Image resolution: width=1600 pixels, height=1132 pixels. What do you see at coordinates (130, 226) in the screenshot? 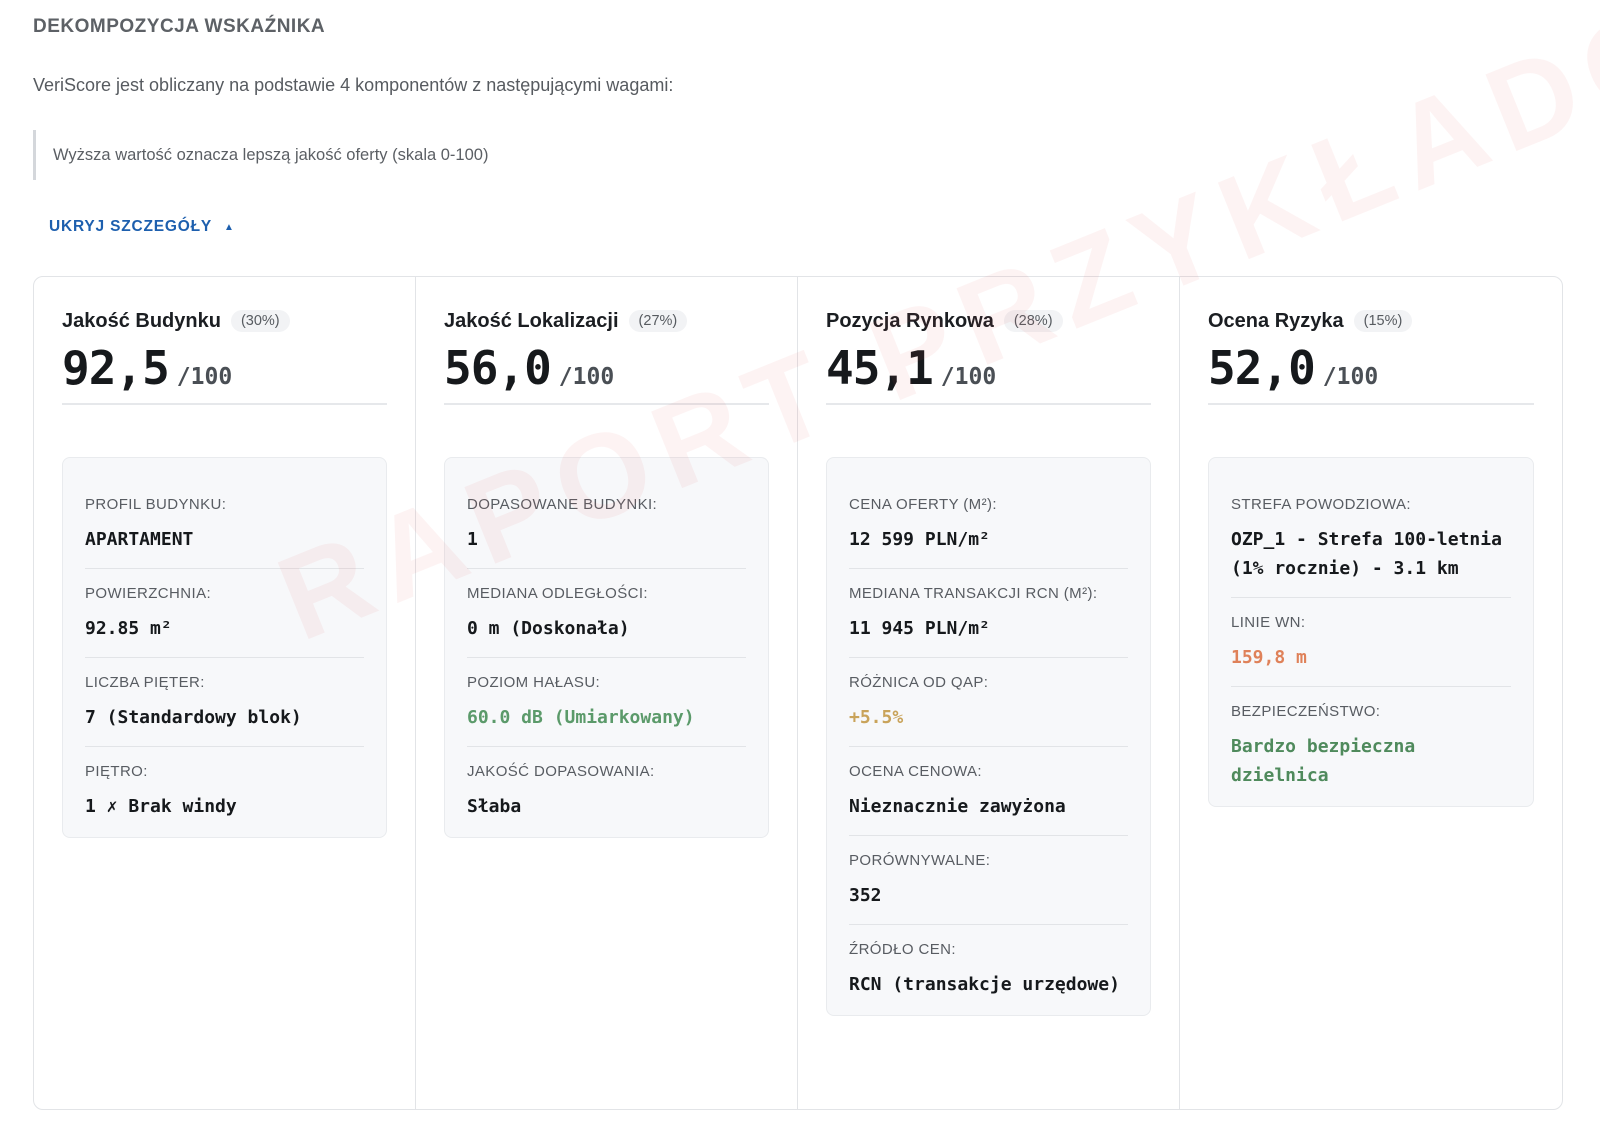
I see `toggle-label: UKRYJ SZCZEGÓŁY` at bounding box center [130, 226].